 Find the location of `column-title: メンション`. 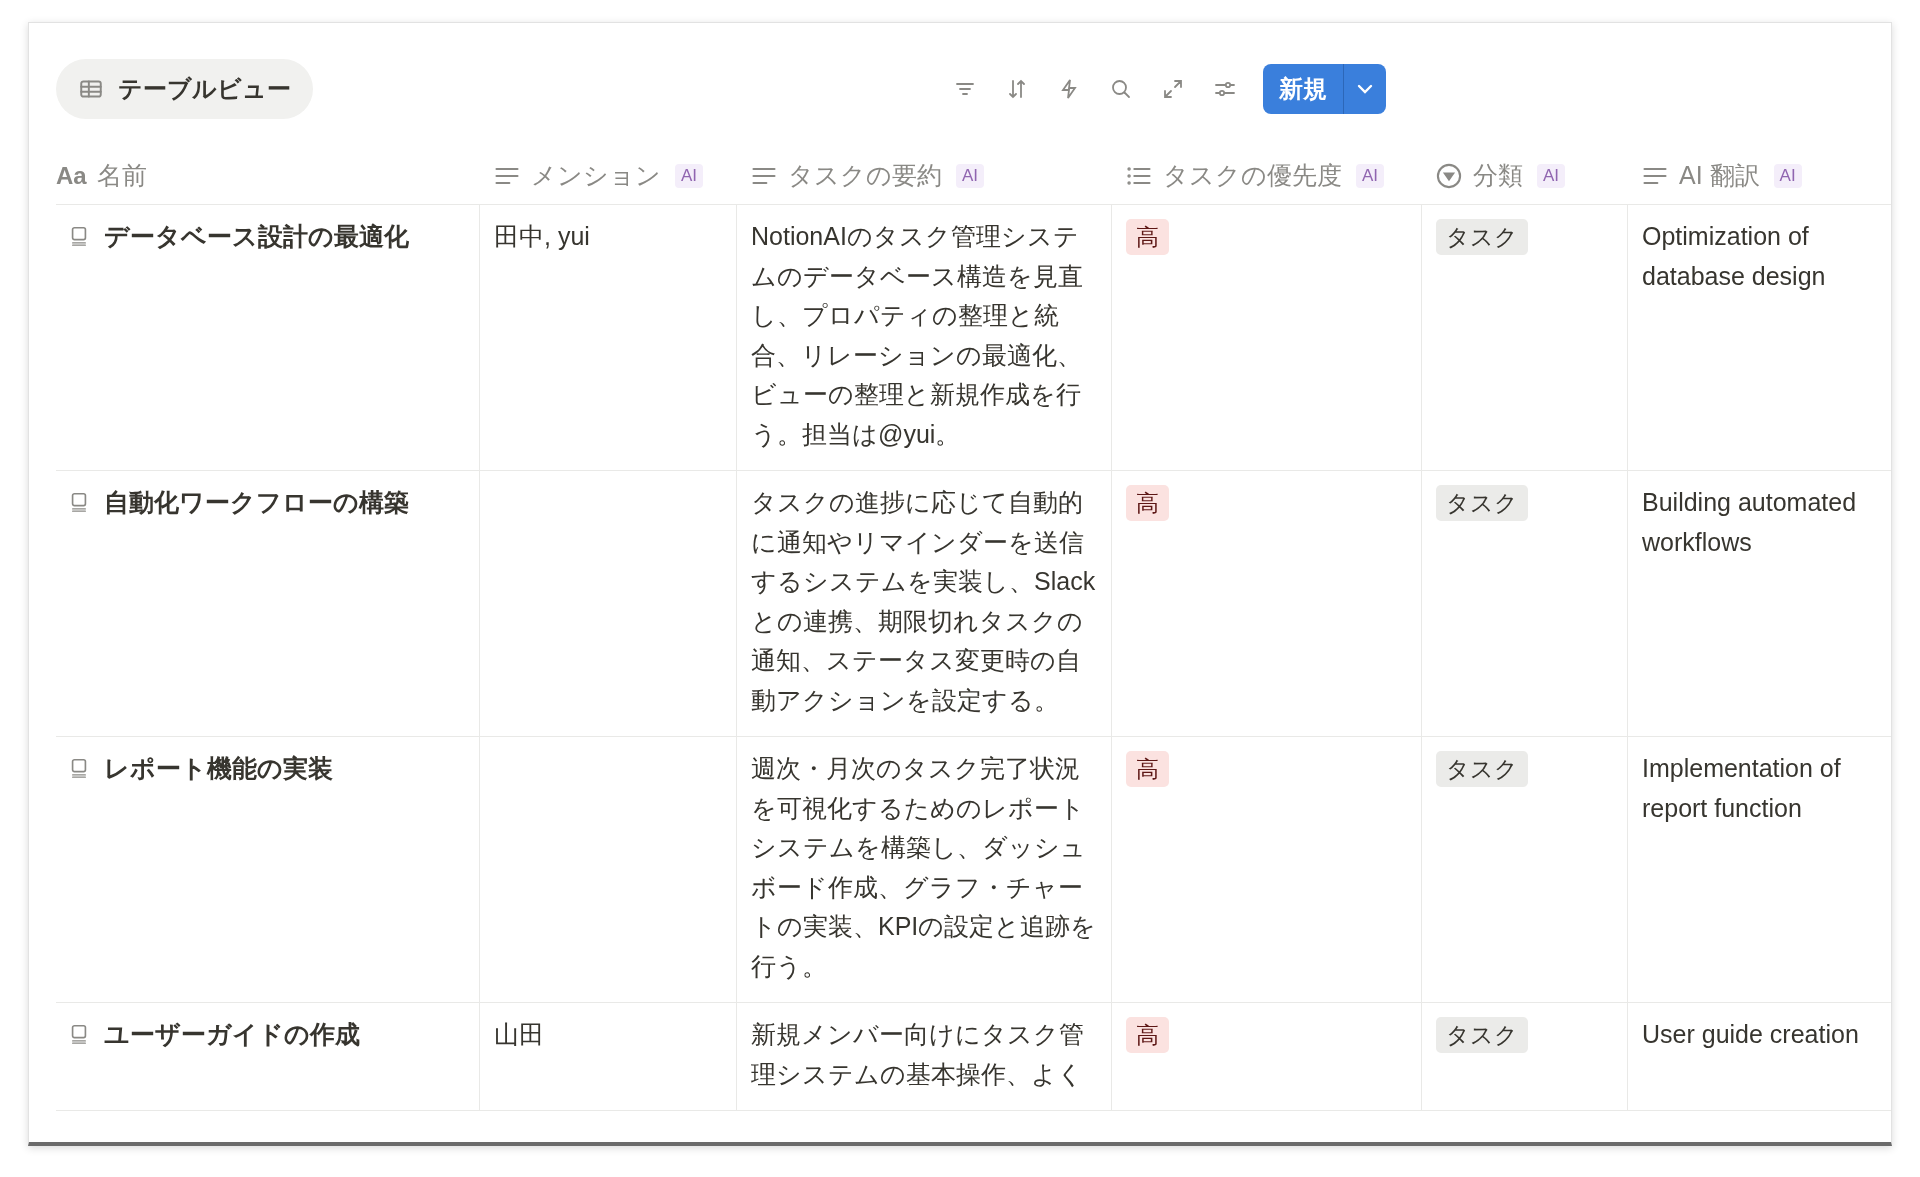

column-title: メンション is located at coordinates (596, 175).